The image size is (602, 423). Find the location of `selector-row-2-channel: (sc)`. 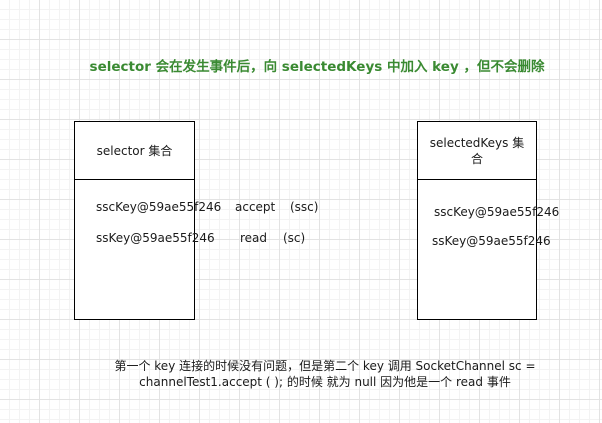

selector-row-2-channel: (sc) is located at coordinates (294, 238).